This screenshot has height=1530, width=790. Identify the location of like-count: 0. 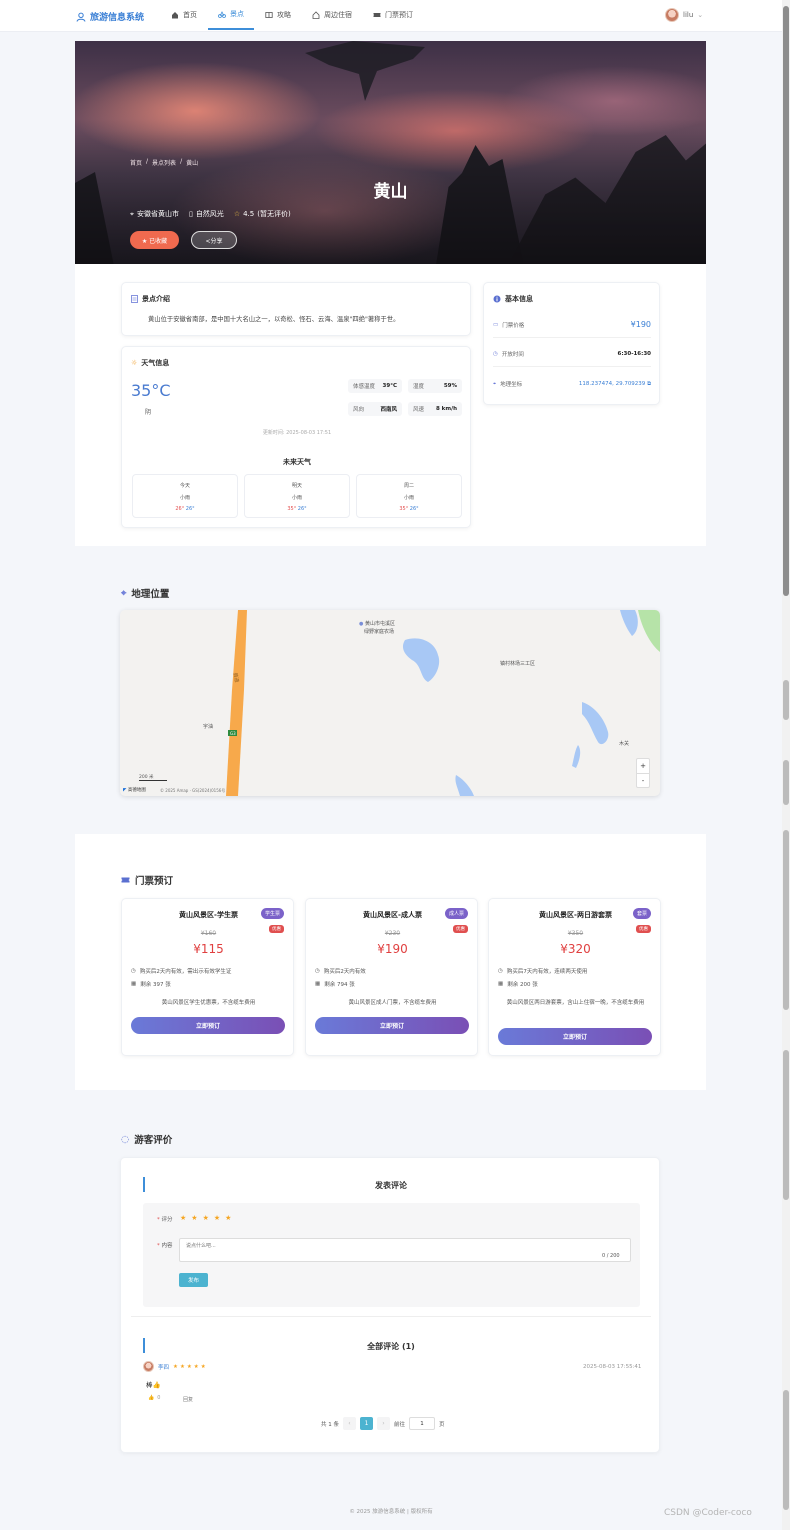
(159, 1398).